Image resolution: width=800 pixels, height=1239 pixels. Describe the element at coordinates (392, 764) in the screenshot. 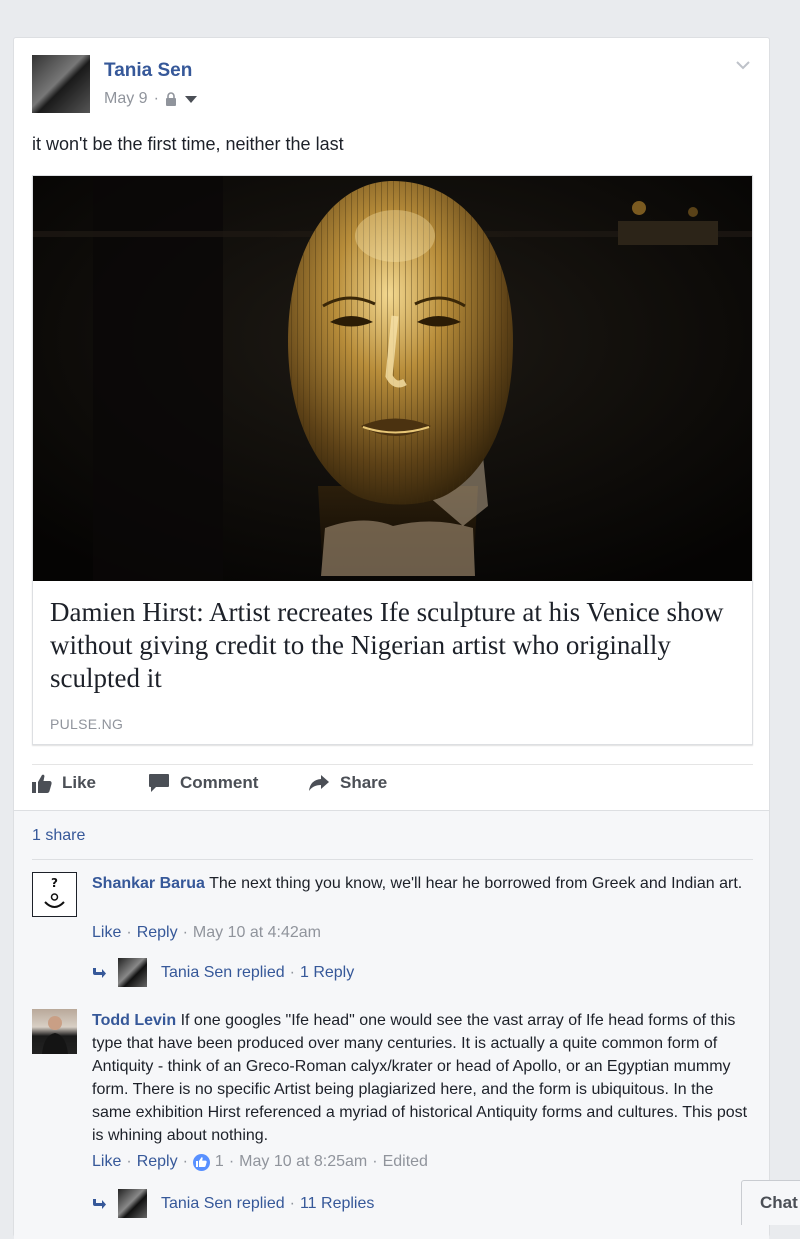

I see `actions-divider` at that location.